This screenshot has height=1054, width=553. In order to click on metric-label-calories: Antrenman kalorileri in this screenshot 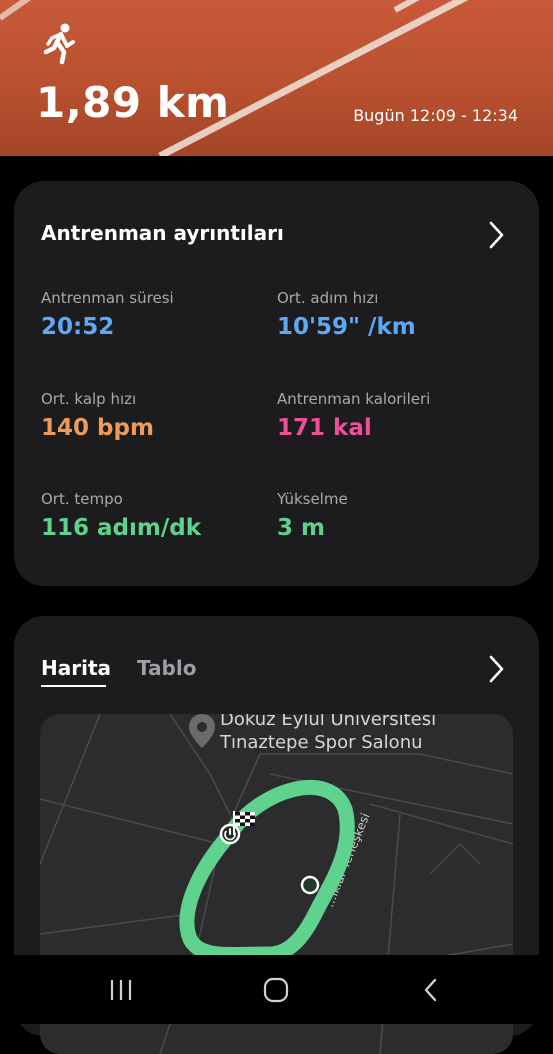, I will do `click(354, 399)`.